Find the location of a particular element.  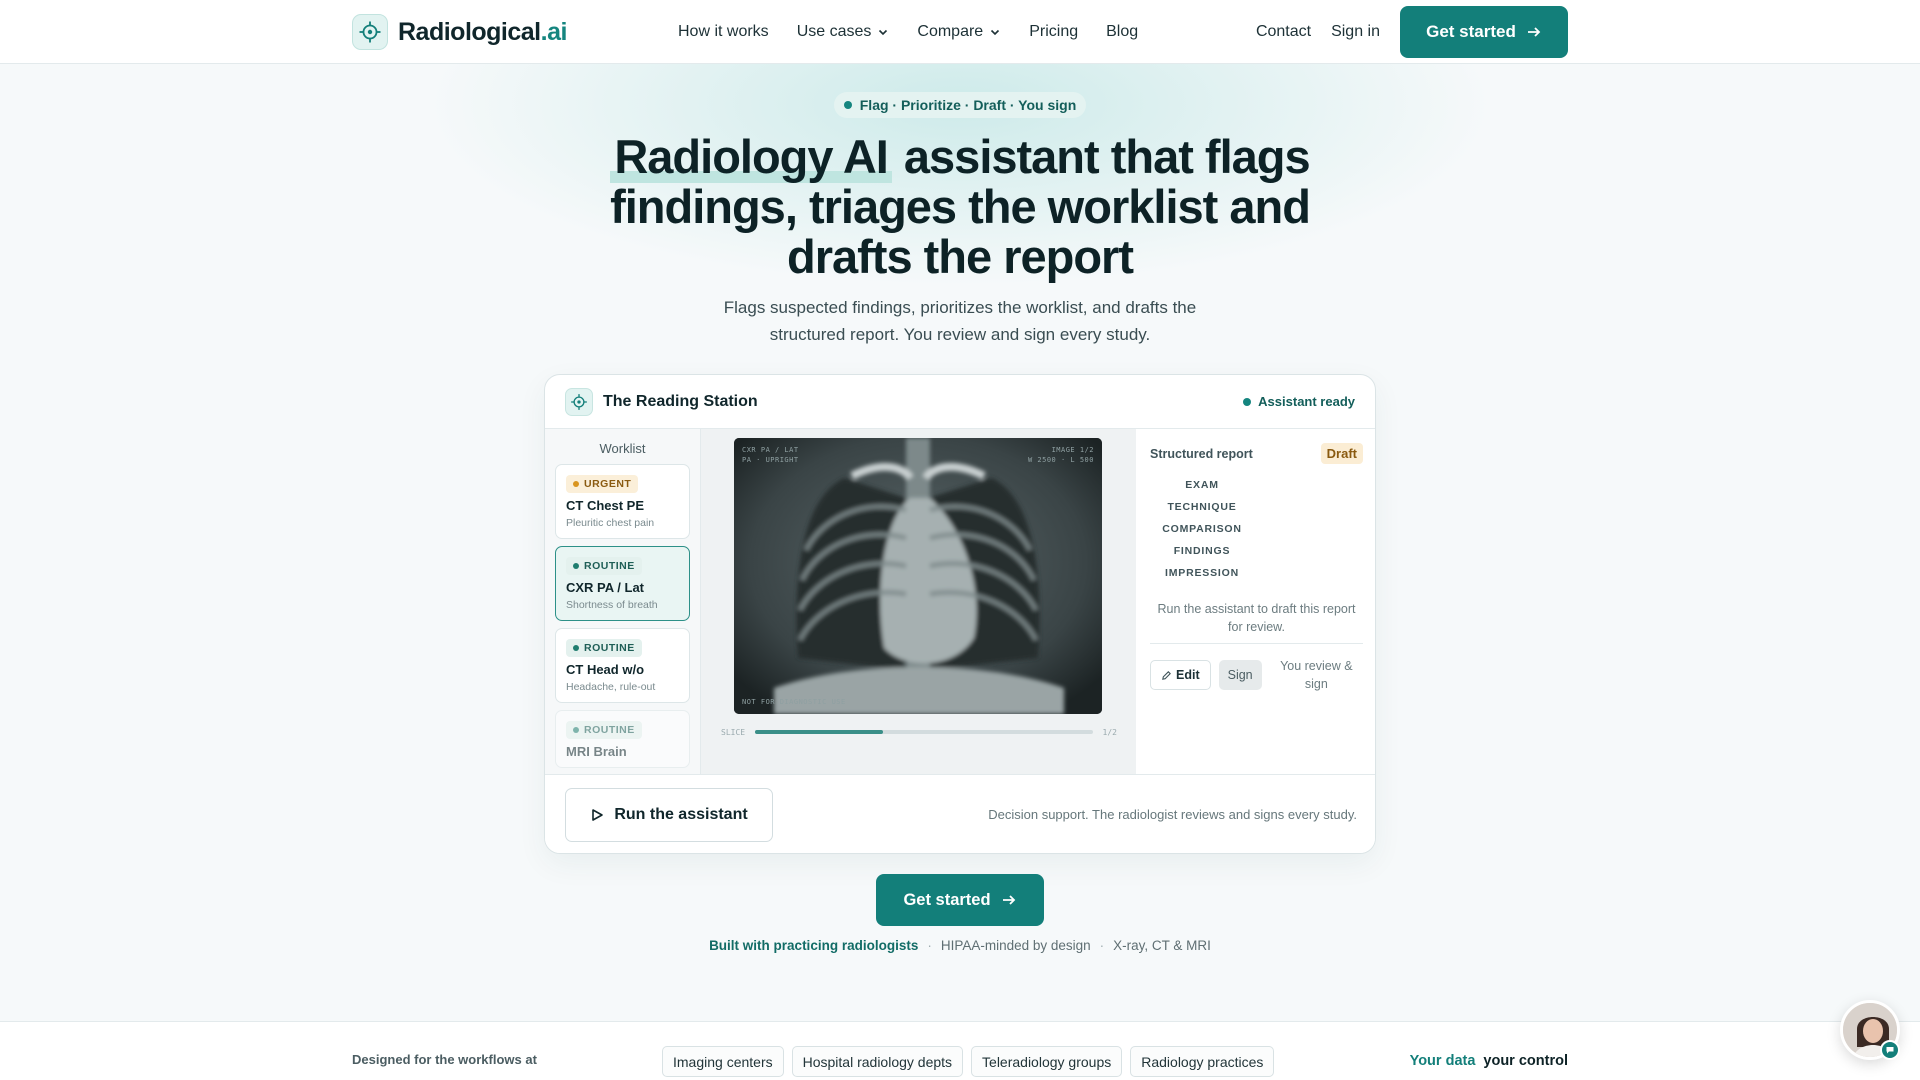

pencil-icon is located at coordinates (1166, 675).